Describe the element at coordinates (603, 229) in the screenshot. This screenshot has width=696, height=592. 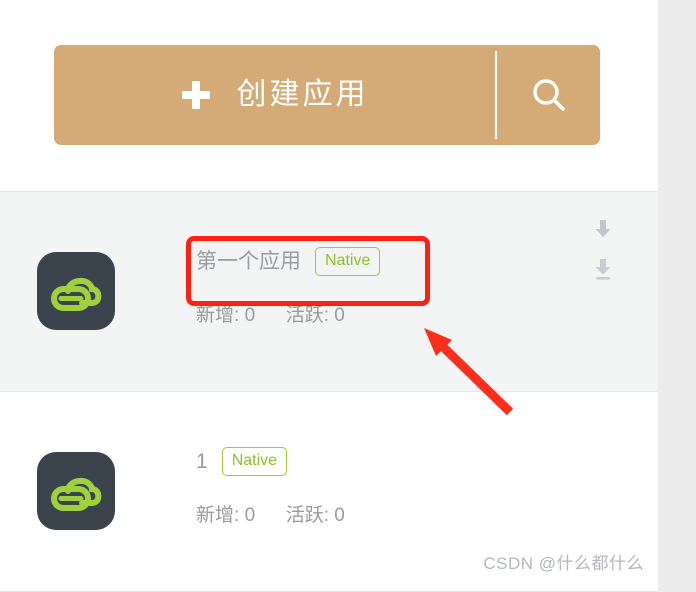
I see `arrow-down-icon` at that location.